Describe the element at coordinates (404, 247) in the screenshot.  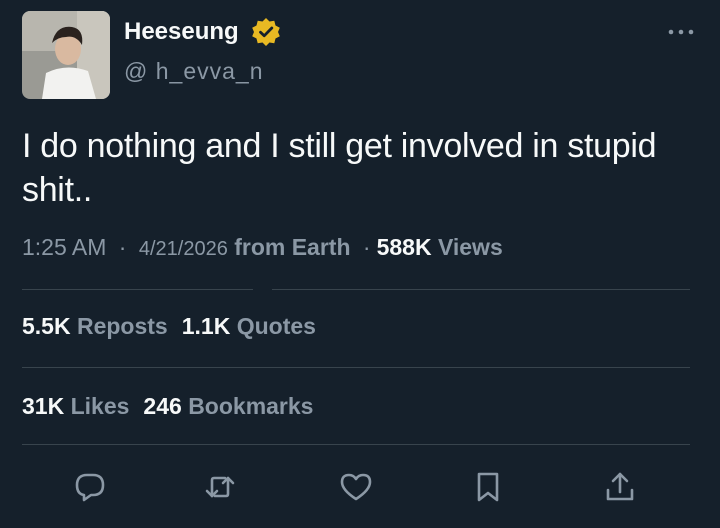
I see `views-count: 588K` at that location.